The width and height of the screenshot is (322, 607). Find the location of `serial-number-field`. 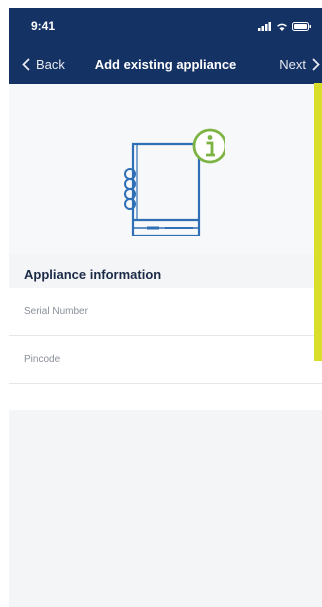

serial-number-field is located at coordinates (154, 311).